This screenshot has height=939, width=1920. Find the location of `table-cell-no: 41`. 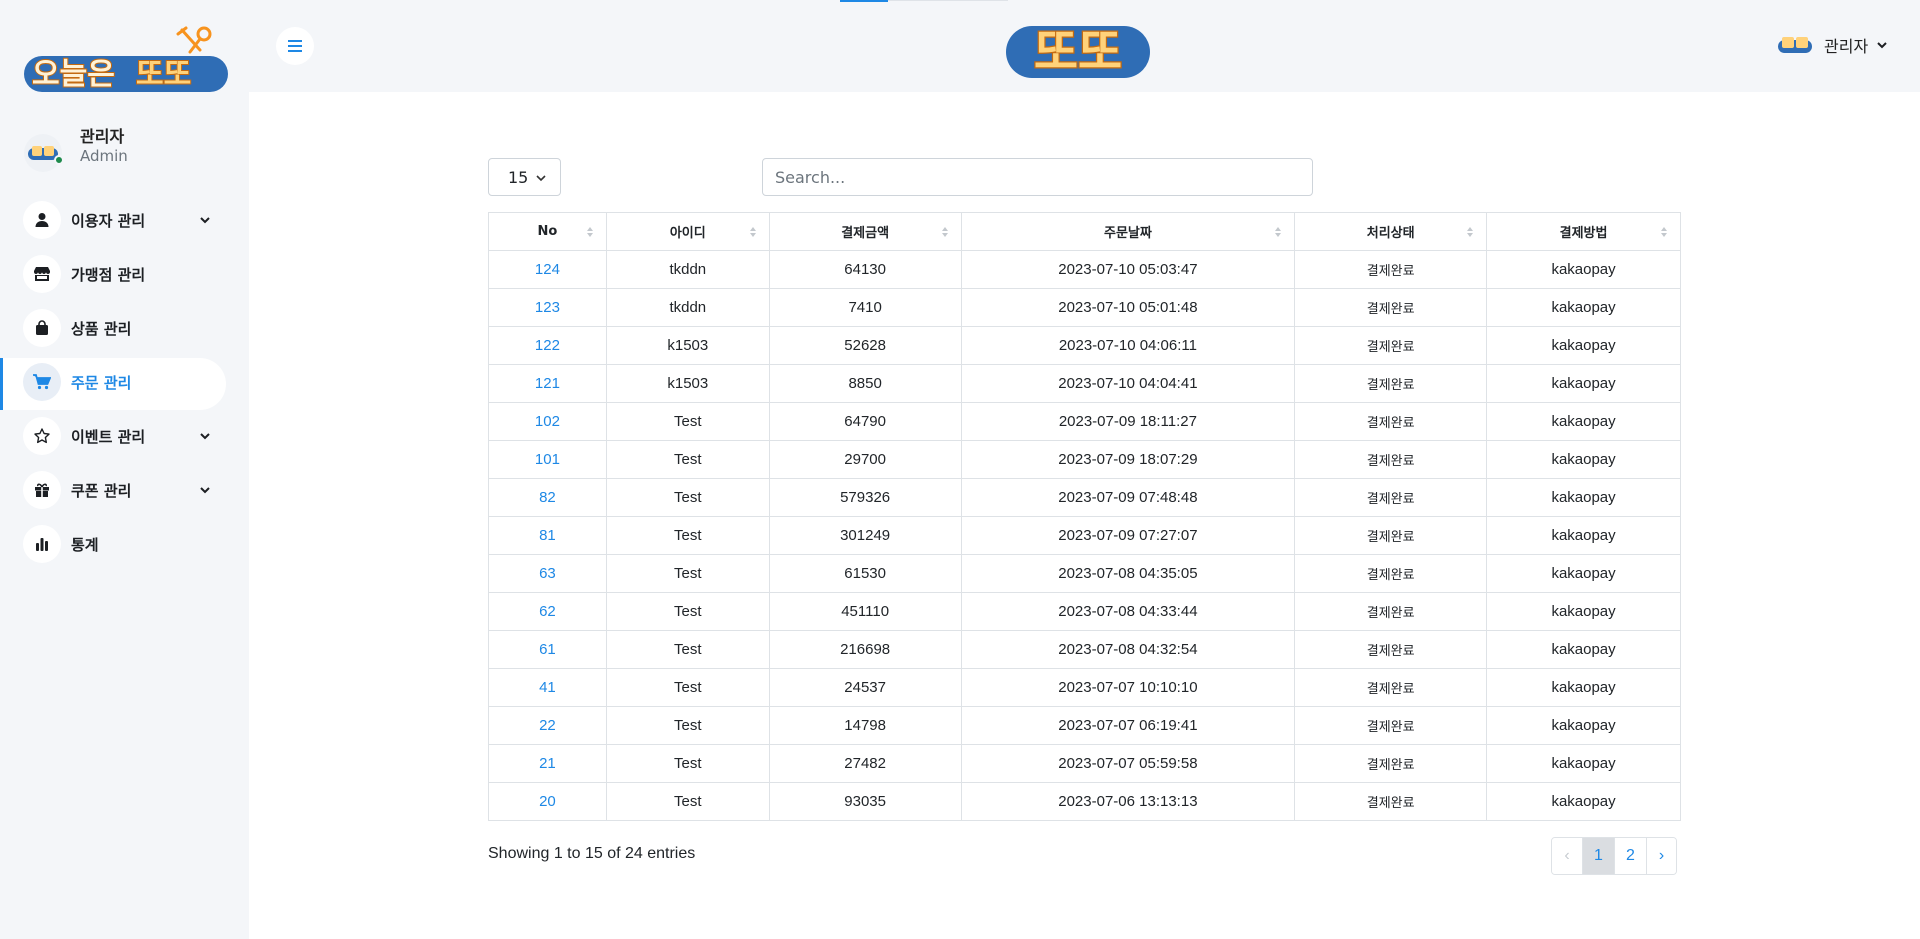

table-cell-no: 41 is located at coordinates (547, 687).